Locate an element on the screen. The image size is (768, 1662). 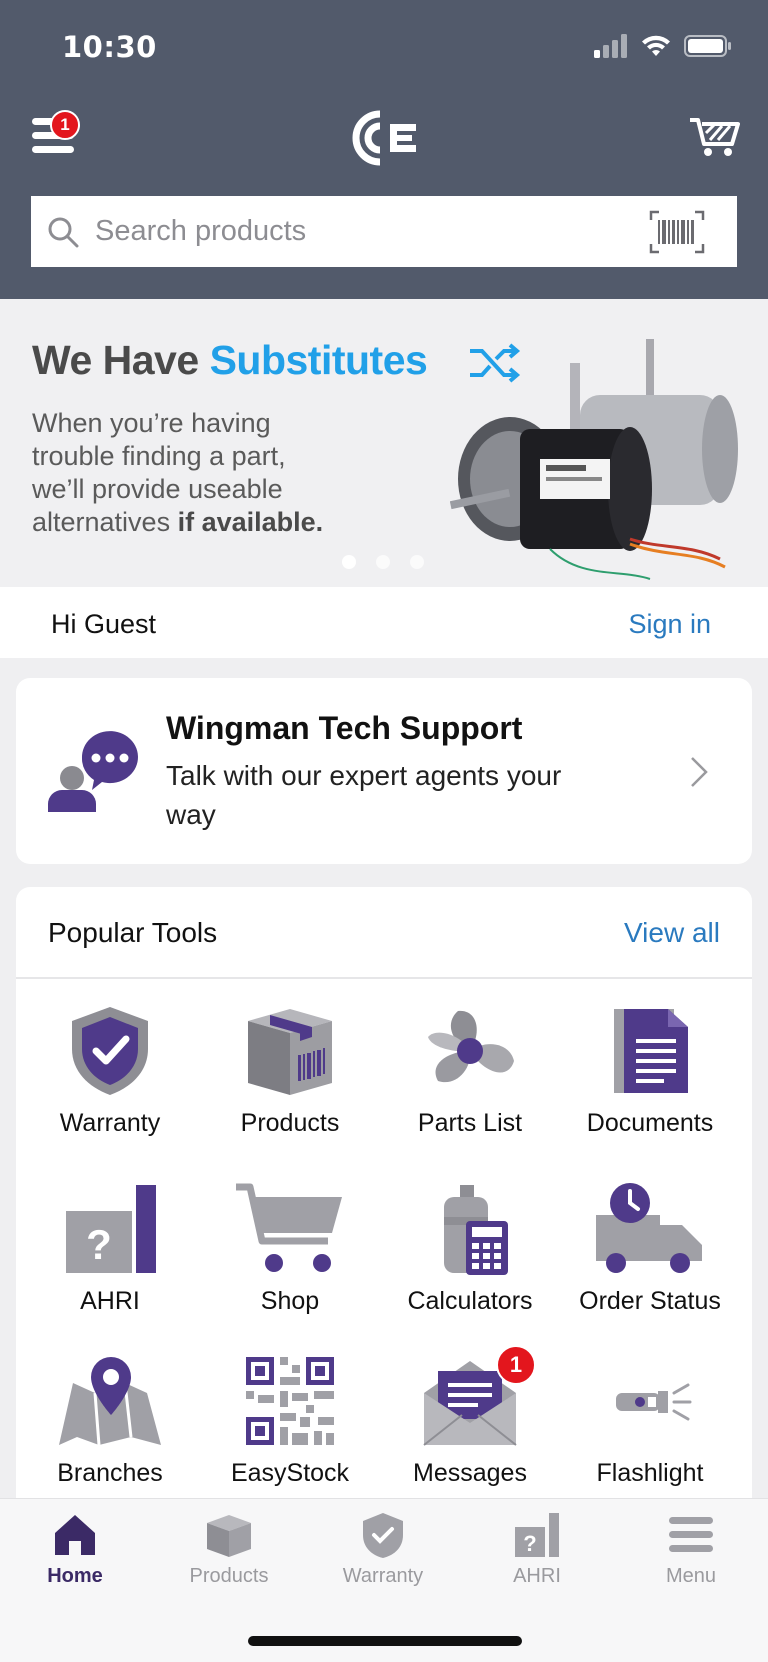
tool-label: Order Status is located at coordinates (650, 1301).